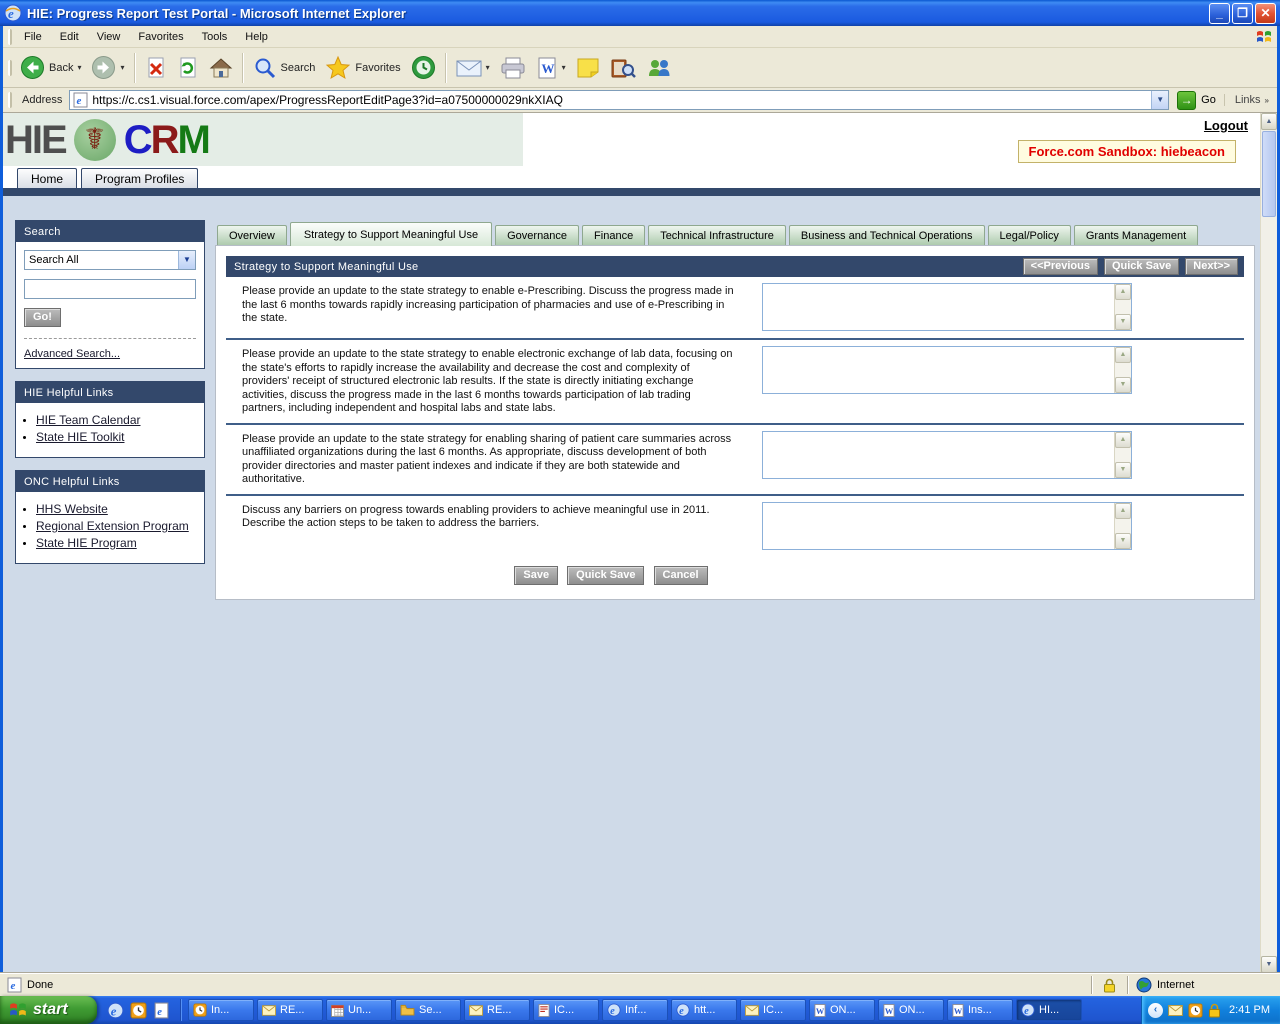 The width and height of the screenshot is (1280, 1024). What do you see at coordinates (1265, 13) in the screenshot?
I see `close-button: ✕` at bounding box center [1265, 13].